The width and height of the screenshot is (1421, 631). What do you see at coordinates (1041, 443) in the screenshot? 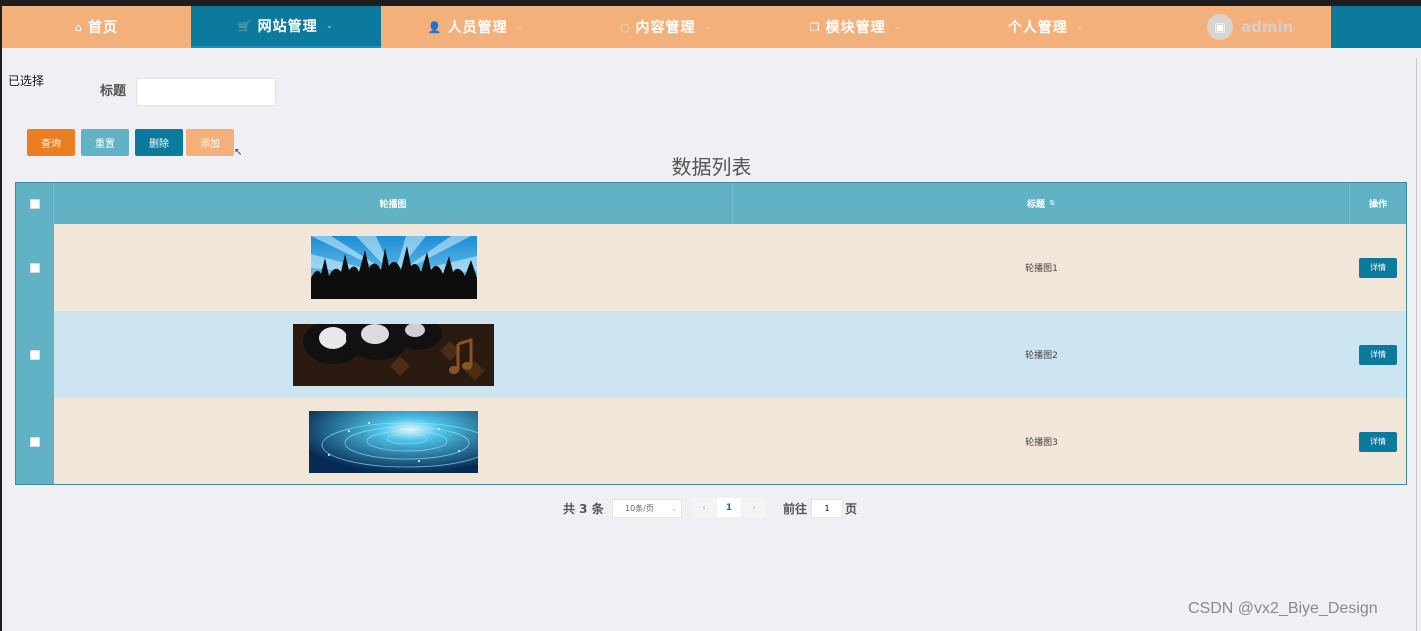
I see `row-title: 轮播图3` at bounding box center [1041, 443].